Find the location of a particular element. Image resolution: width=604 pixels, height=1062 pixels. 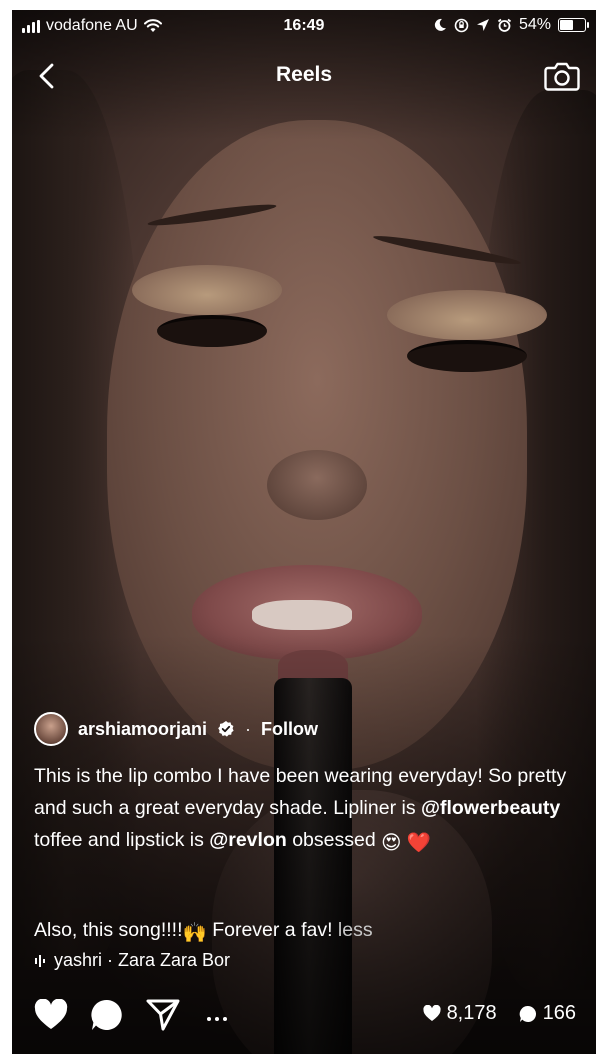

username: arshiamoorjani is located at coordinates (142, 729).